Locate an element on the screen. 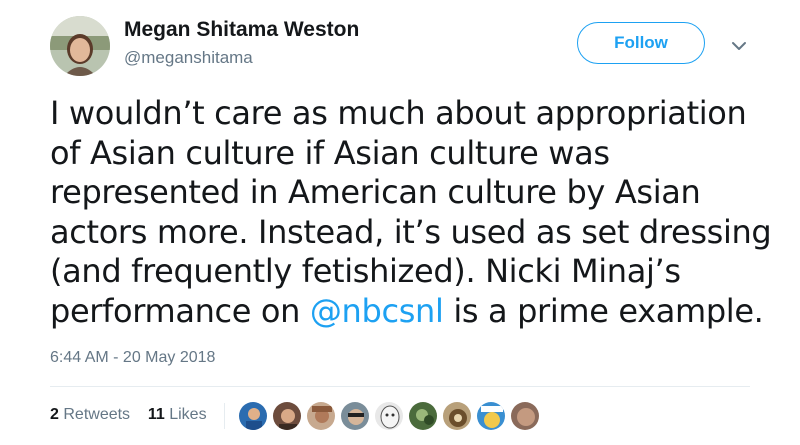  author-avatar is located at coordinates (80, 46).